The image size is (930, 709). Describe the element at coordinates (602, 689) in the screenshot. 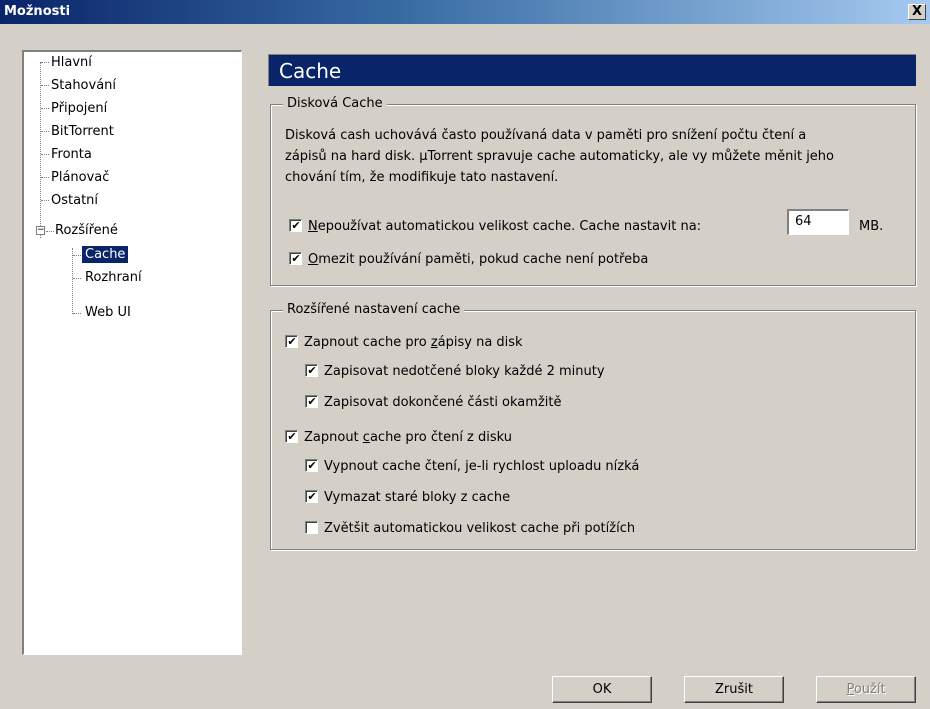

I see `ok-button: OK` at that location.